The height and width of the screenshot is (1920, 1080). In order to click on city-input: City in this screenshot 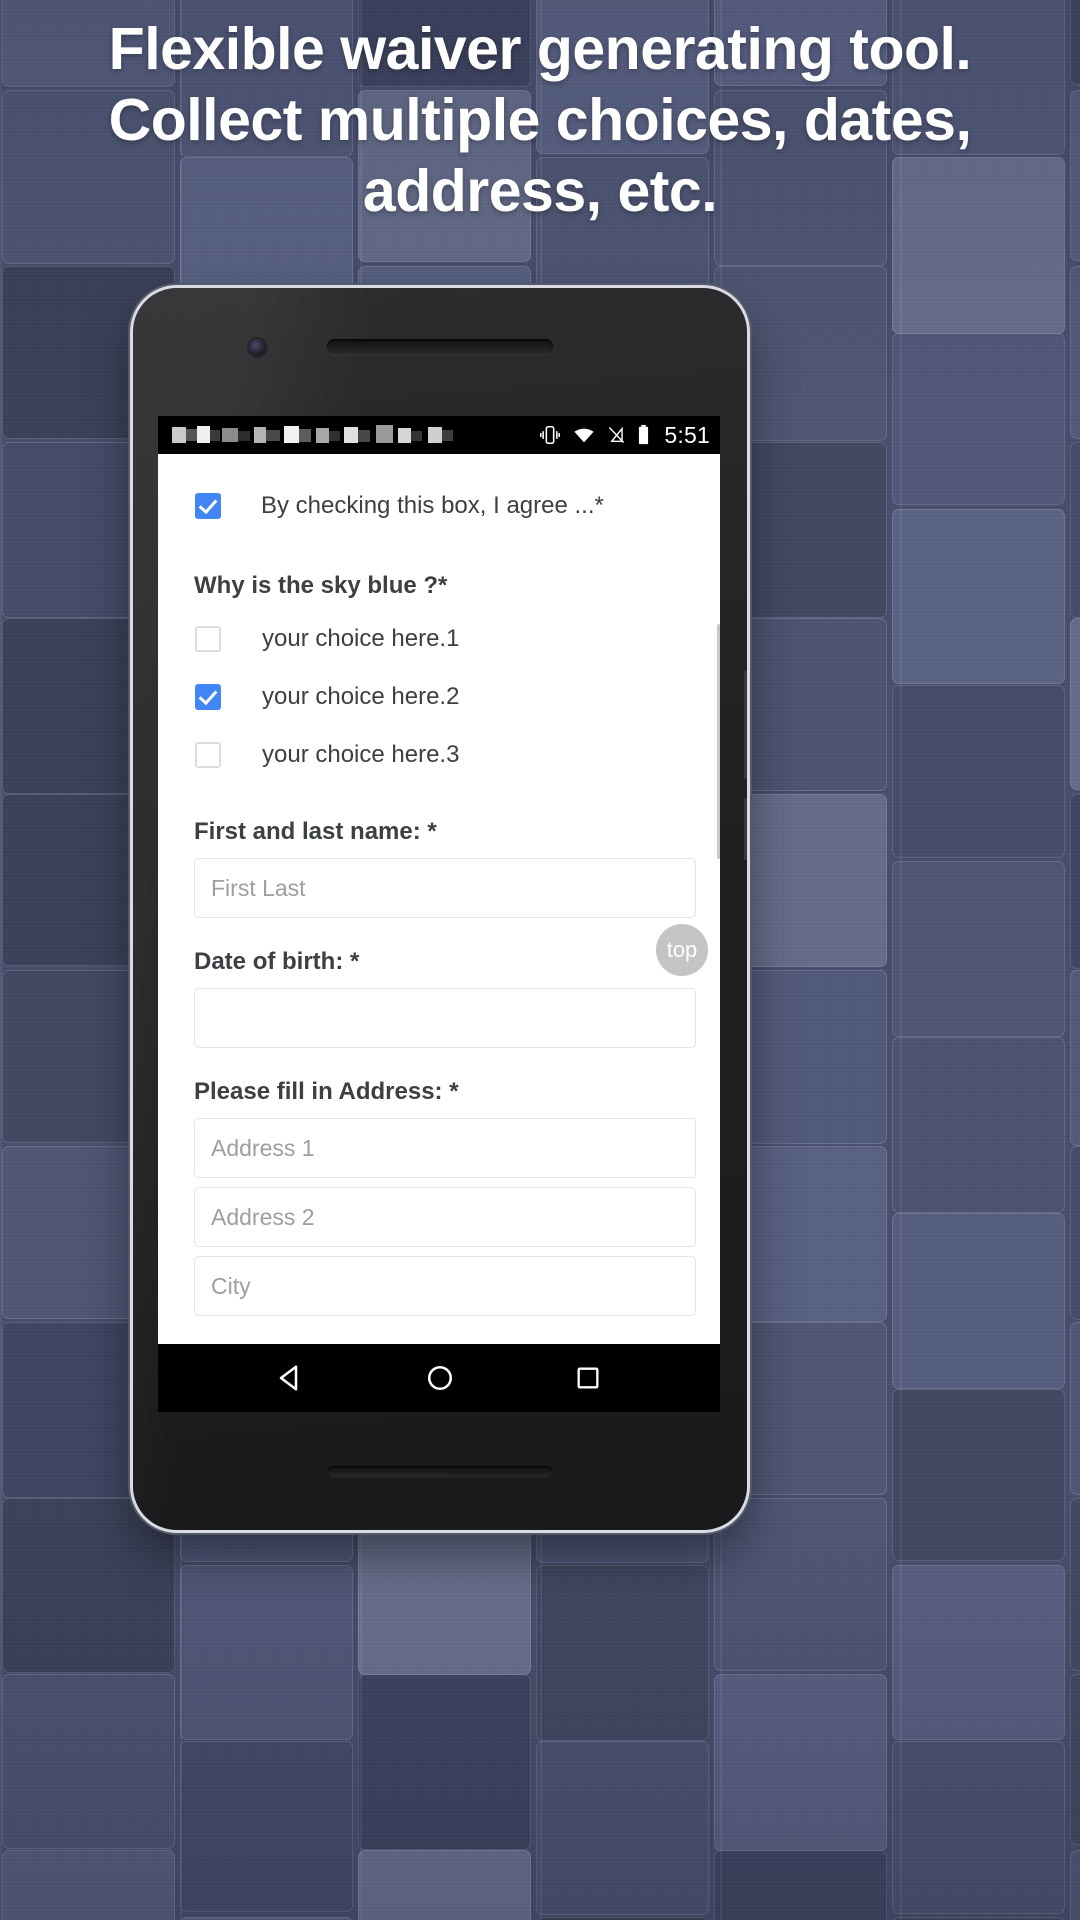, I will do `click(445, 1286)`.